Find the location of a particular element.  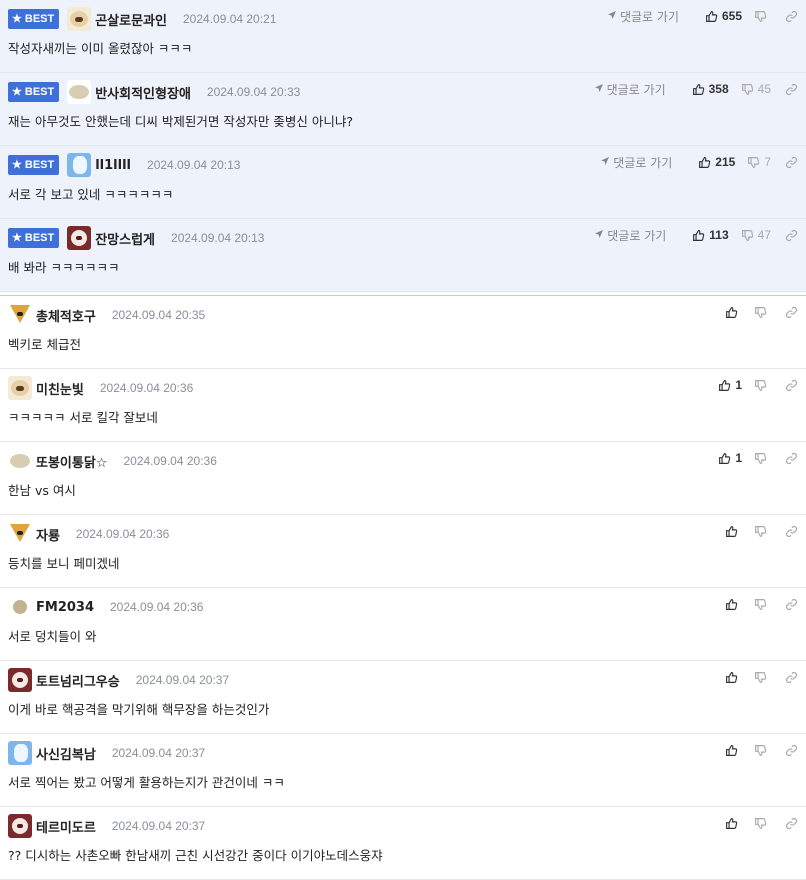

upvote-button: 215 is located at coordinates (716, 162).